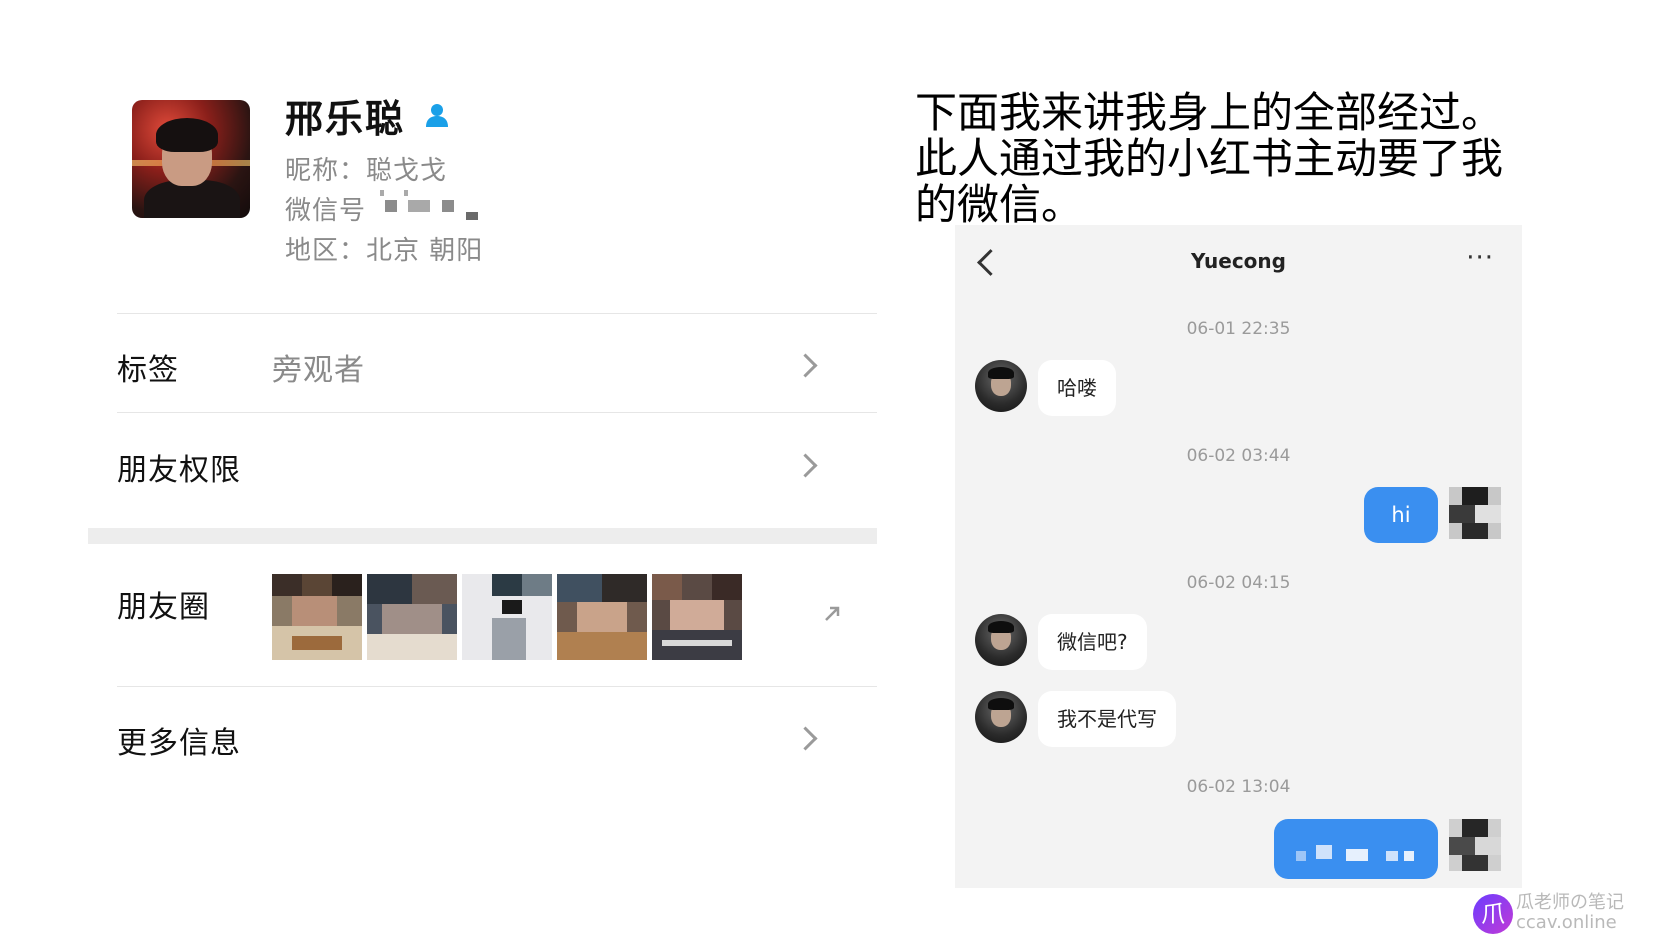 This screenshot has height=940, width=1671. Describe the element at coordinates (1209, 112) in the screenshot. I see `caption-line: 下面我来讲我身上的全部经过。` at that location.